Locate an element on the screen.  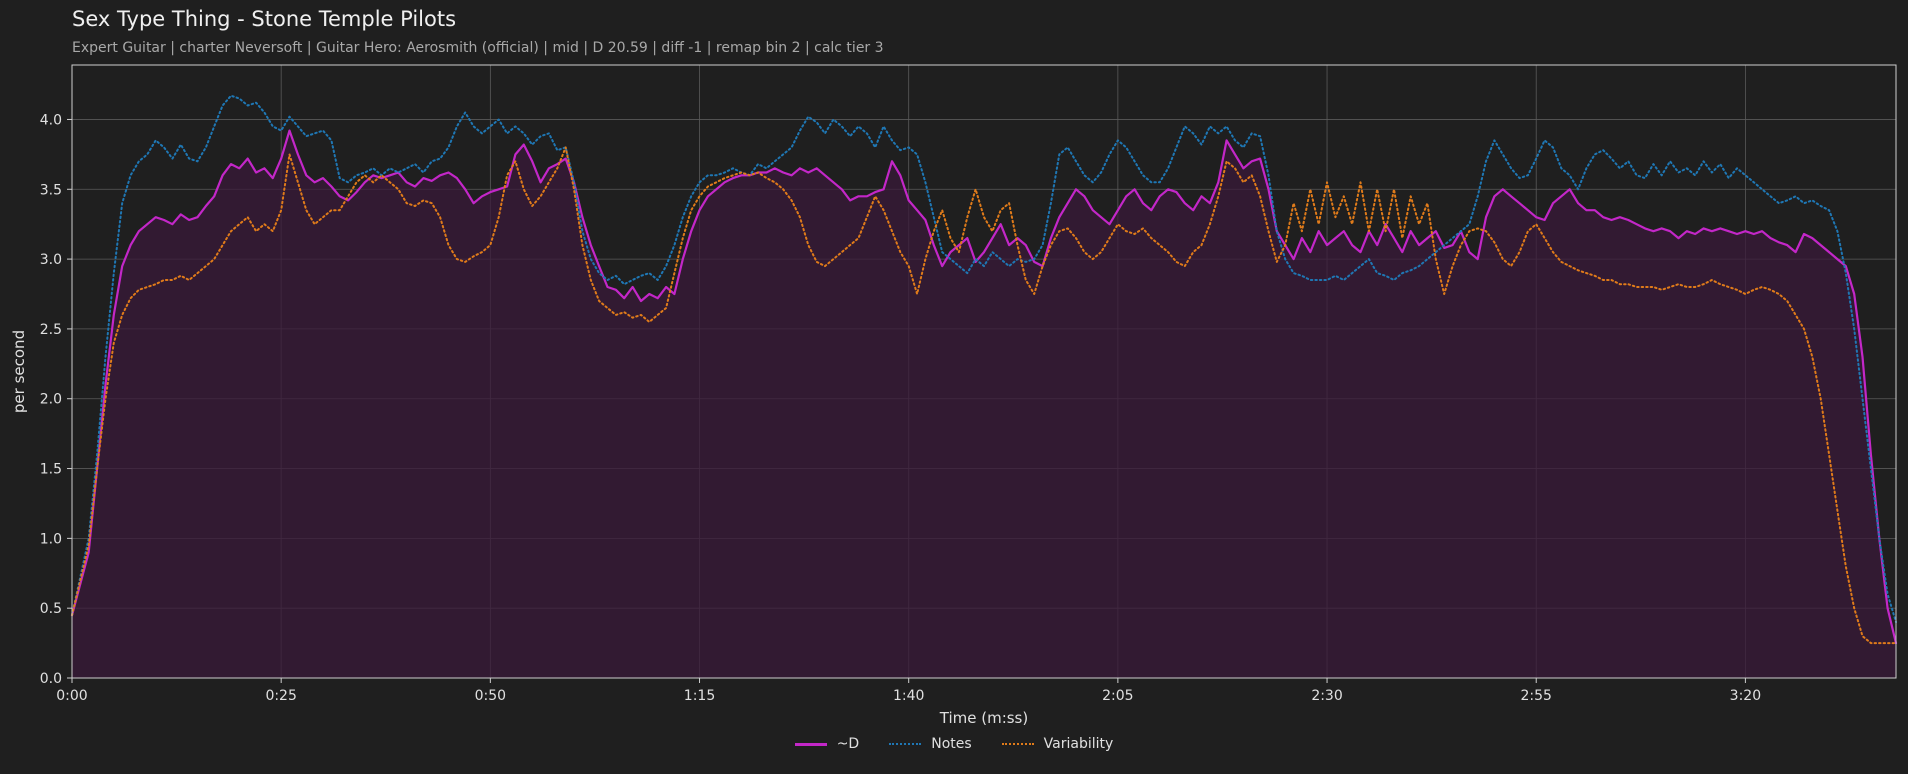
x-tick-label: 0:25 is located at coordinates (280, 696).